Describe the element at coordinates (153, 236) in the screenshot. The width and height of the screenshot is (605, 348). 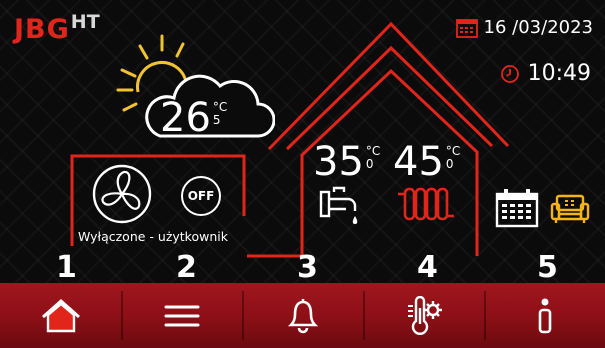
I see `status-label: Wyłączone - użytkownik` at that location.